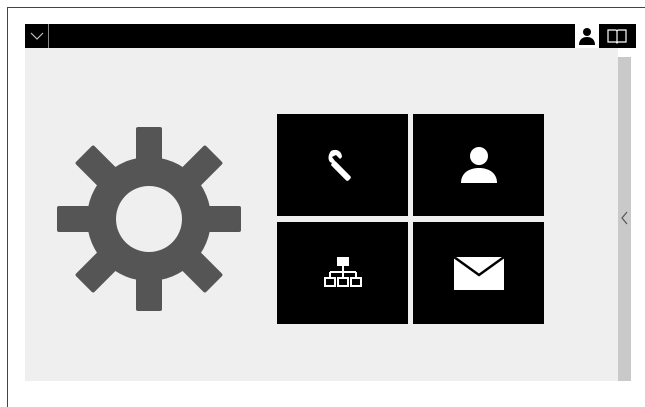 The image size is (645, 407). I want to click on help-book-button, so click(617, 36).